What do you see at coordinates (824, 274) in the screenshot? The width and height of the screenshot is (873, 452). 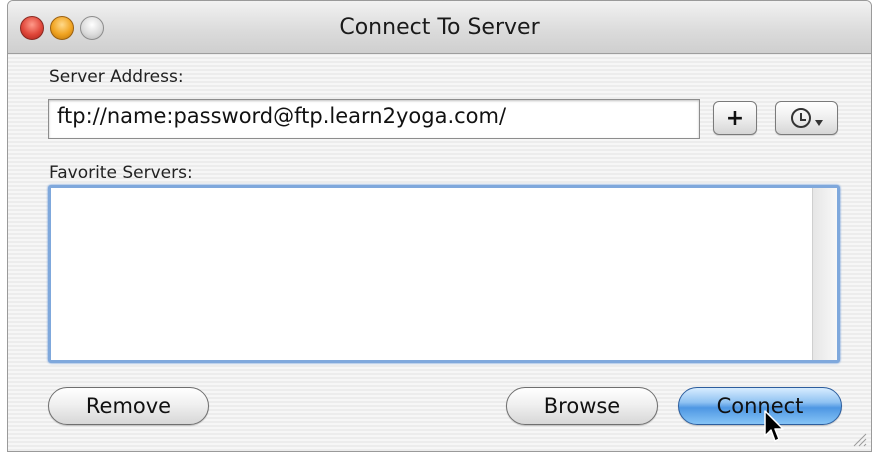 I see `favorites-scrollbar` at bounding box center [824, 274].